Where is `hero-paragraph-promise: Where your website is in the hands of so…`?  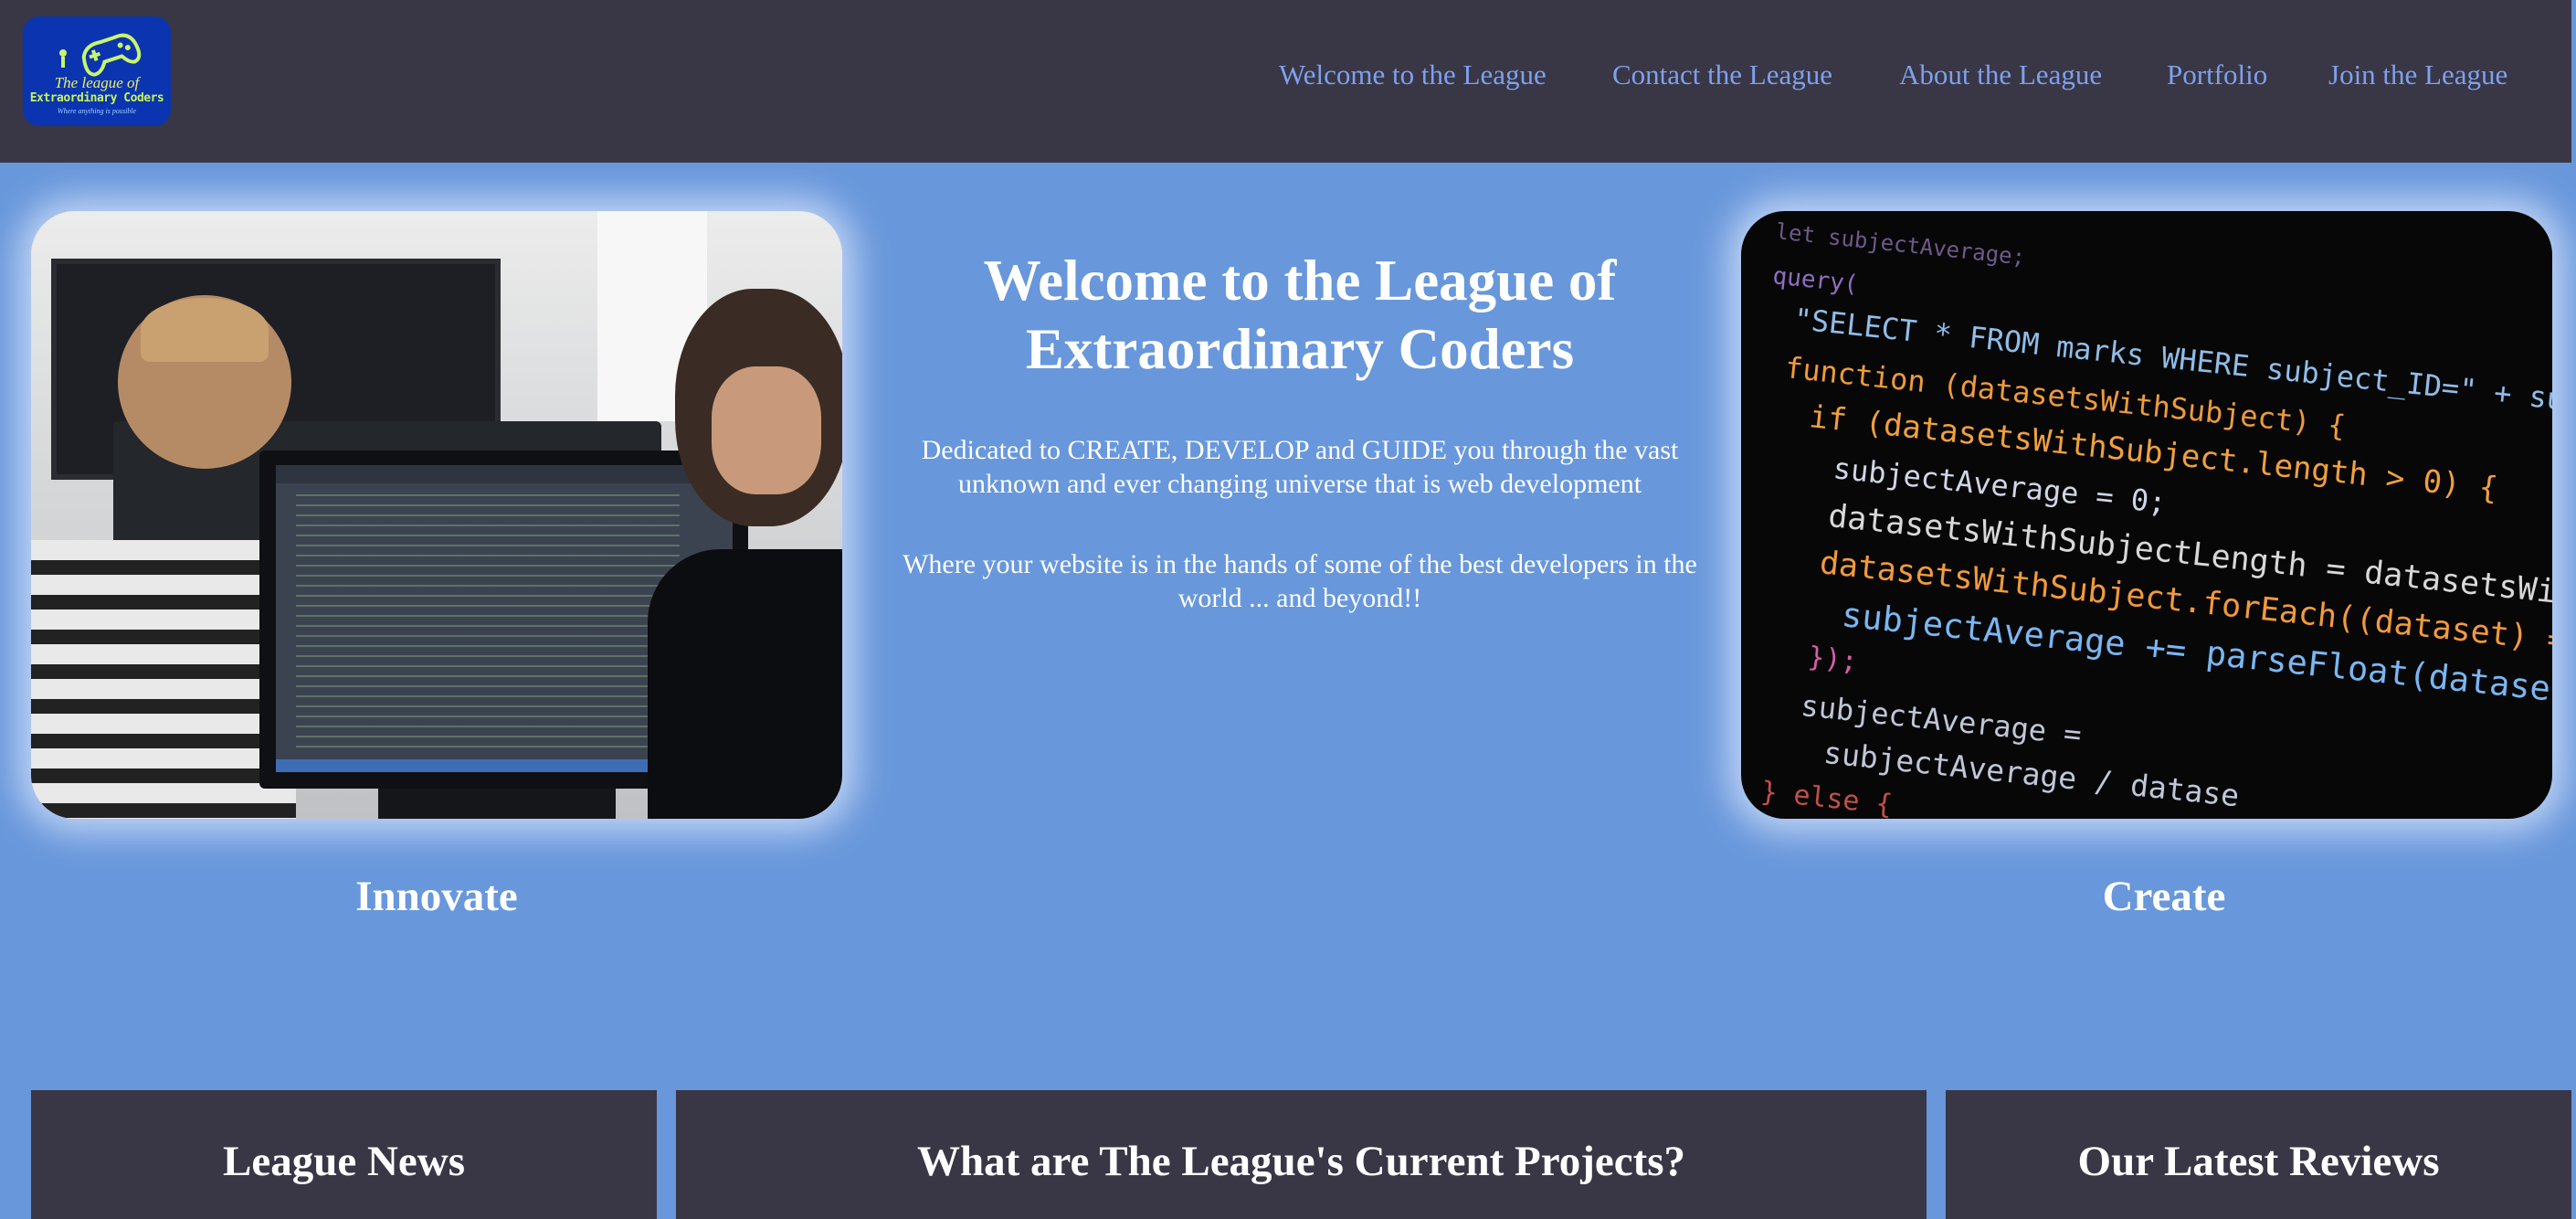
hero-paragraph-promise: Where your website is in the hands of so… is located at coordinates (1300, 581).